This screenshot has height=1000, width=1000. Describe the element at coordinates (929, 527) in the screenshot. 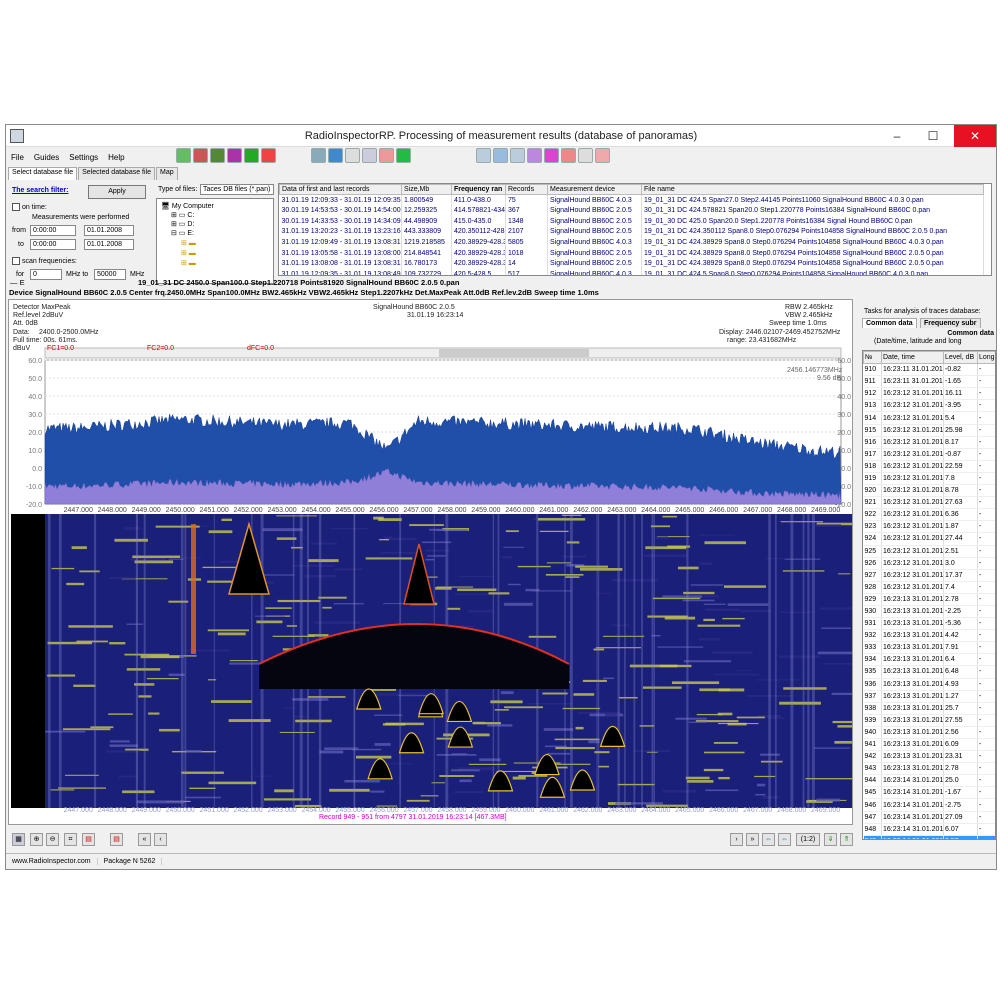

I see `table-row: 923 16:23:12 31.01.201 1.87-` at that location.